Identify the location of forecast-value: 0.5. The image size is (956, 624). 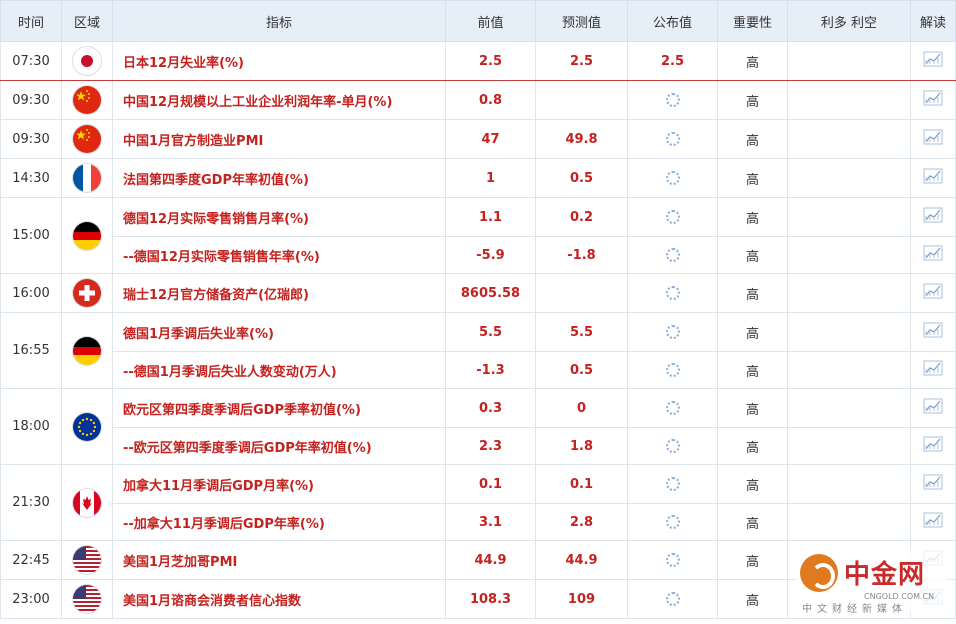
(581, 370).